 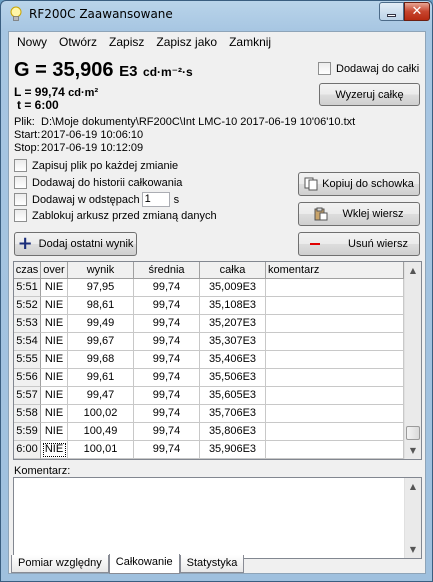 I want to click on save-each-change-checkbox: Zapisuj plik po każdej zmianie, so click(x=96, y=165).